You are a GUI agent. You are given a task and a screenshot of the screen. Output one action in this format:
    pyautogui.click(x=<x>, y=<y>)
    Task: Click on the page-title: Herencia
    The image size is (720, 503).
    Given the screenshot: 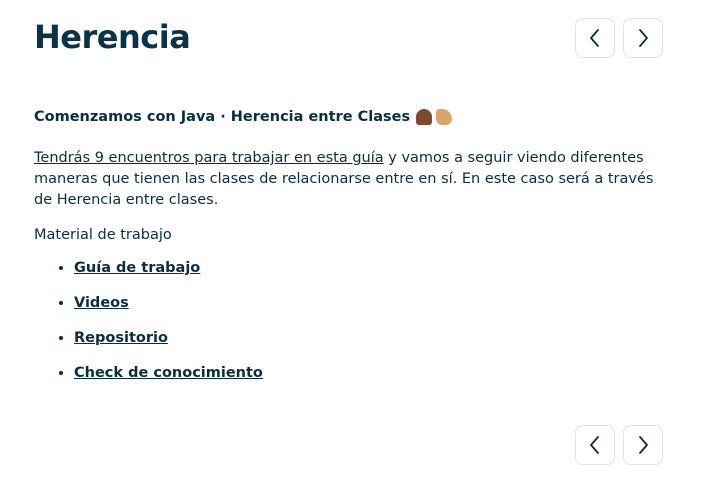 What is the action you would take?
    pyautogui.click(x=112, y=37)
    